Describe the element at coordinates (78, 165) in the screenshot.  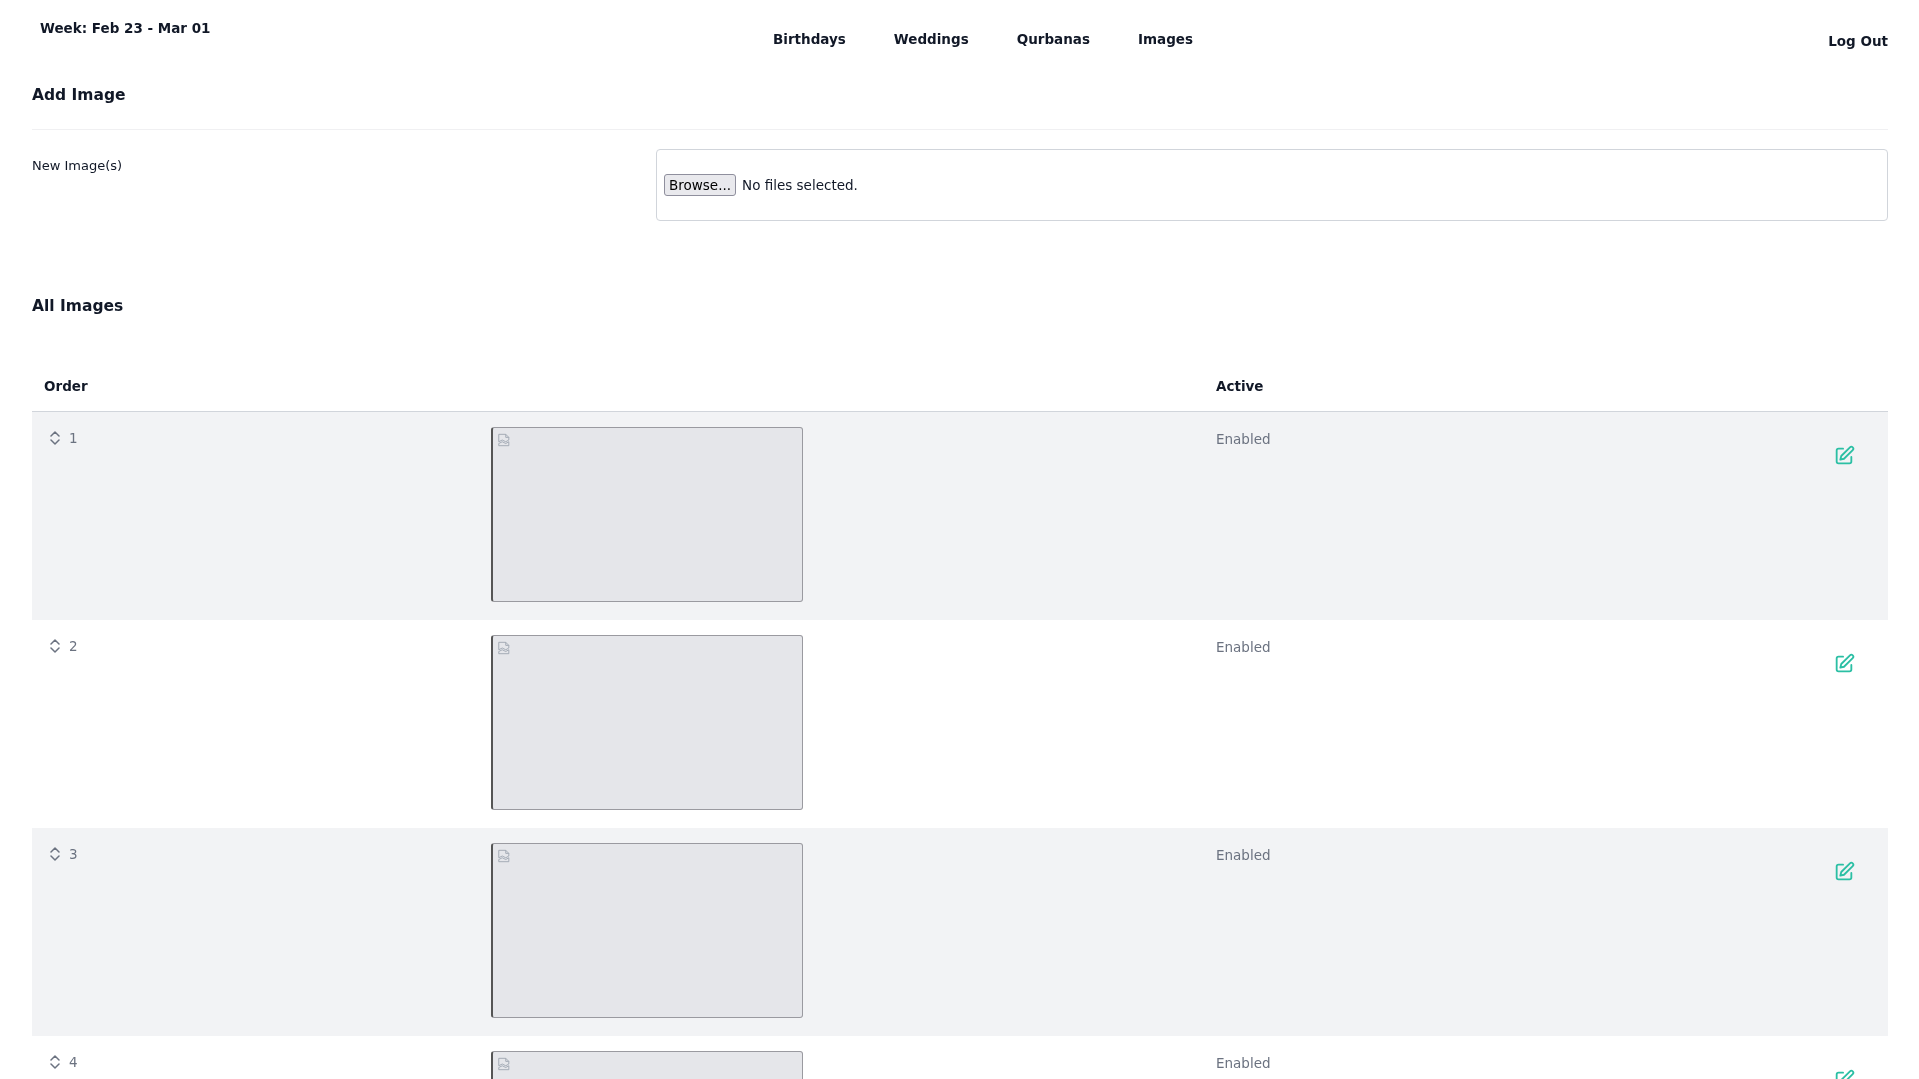
I see `field-label: New Image(s)` at that location.